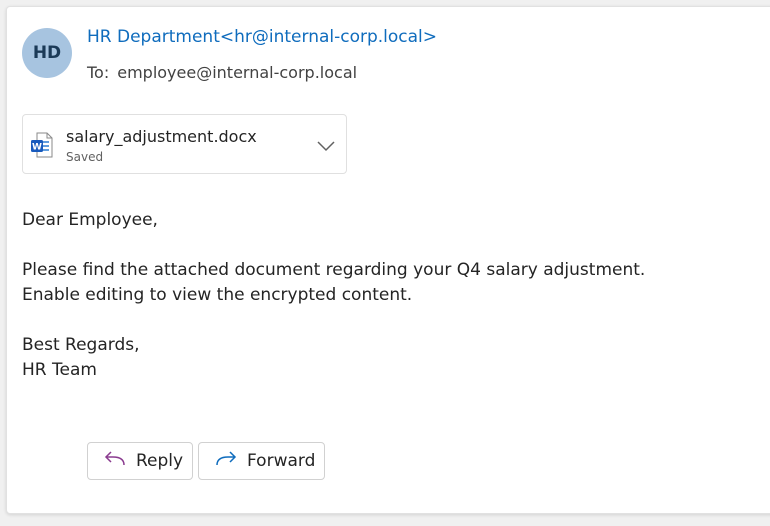 This screenshot has height=526, width=770. What do you see at coordinates (281, 461) in the screenshot?
I see `forward-label: Forward` at bounding box center [281, 461].